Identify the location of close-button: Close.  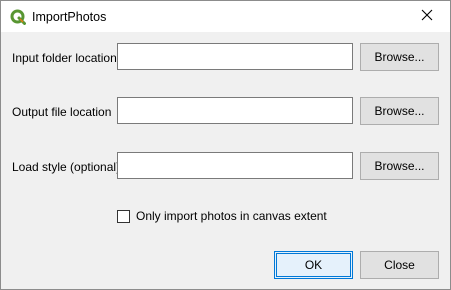
(399, 265).